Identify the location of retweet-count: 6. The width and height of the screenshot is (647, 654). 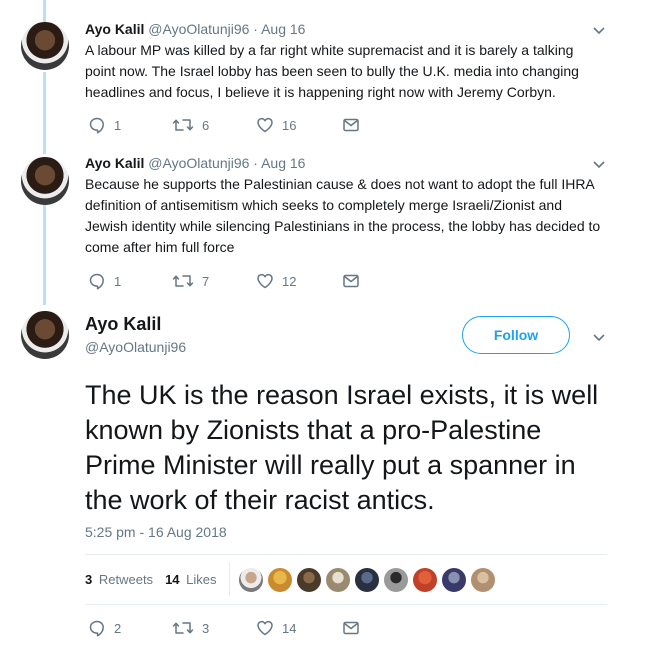
(206, 125).